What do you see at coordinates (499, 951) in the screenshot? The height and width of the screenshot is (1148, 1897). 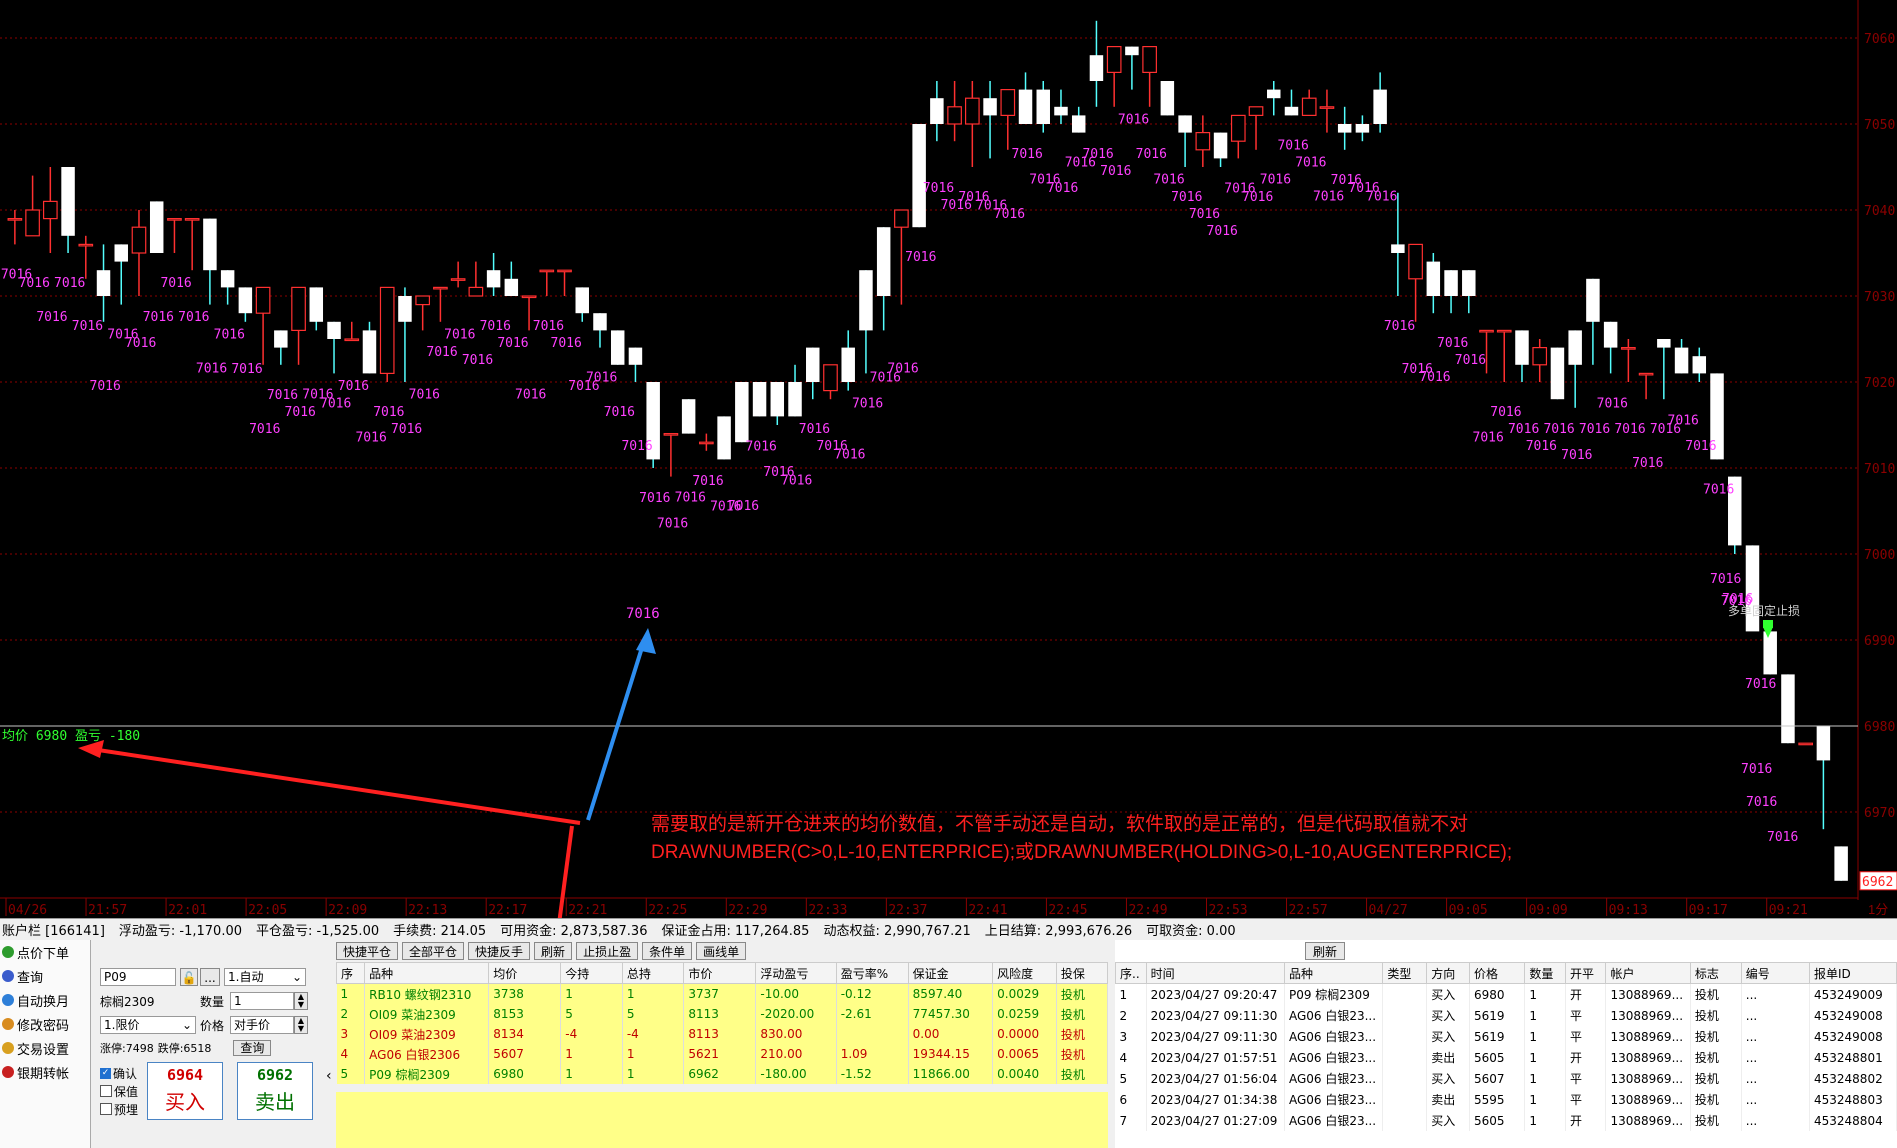 I see `pos-toolbar-button-2: 快捷反手` at bounding box center [499, 951].